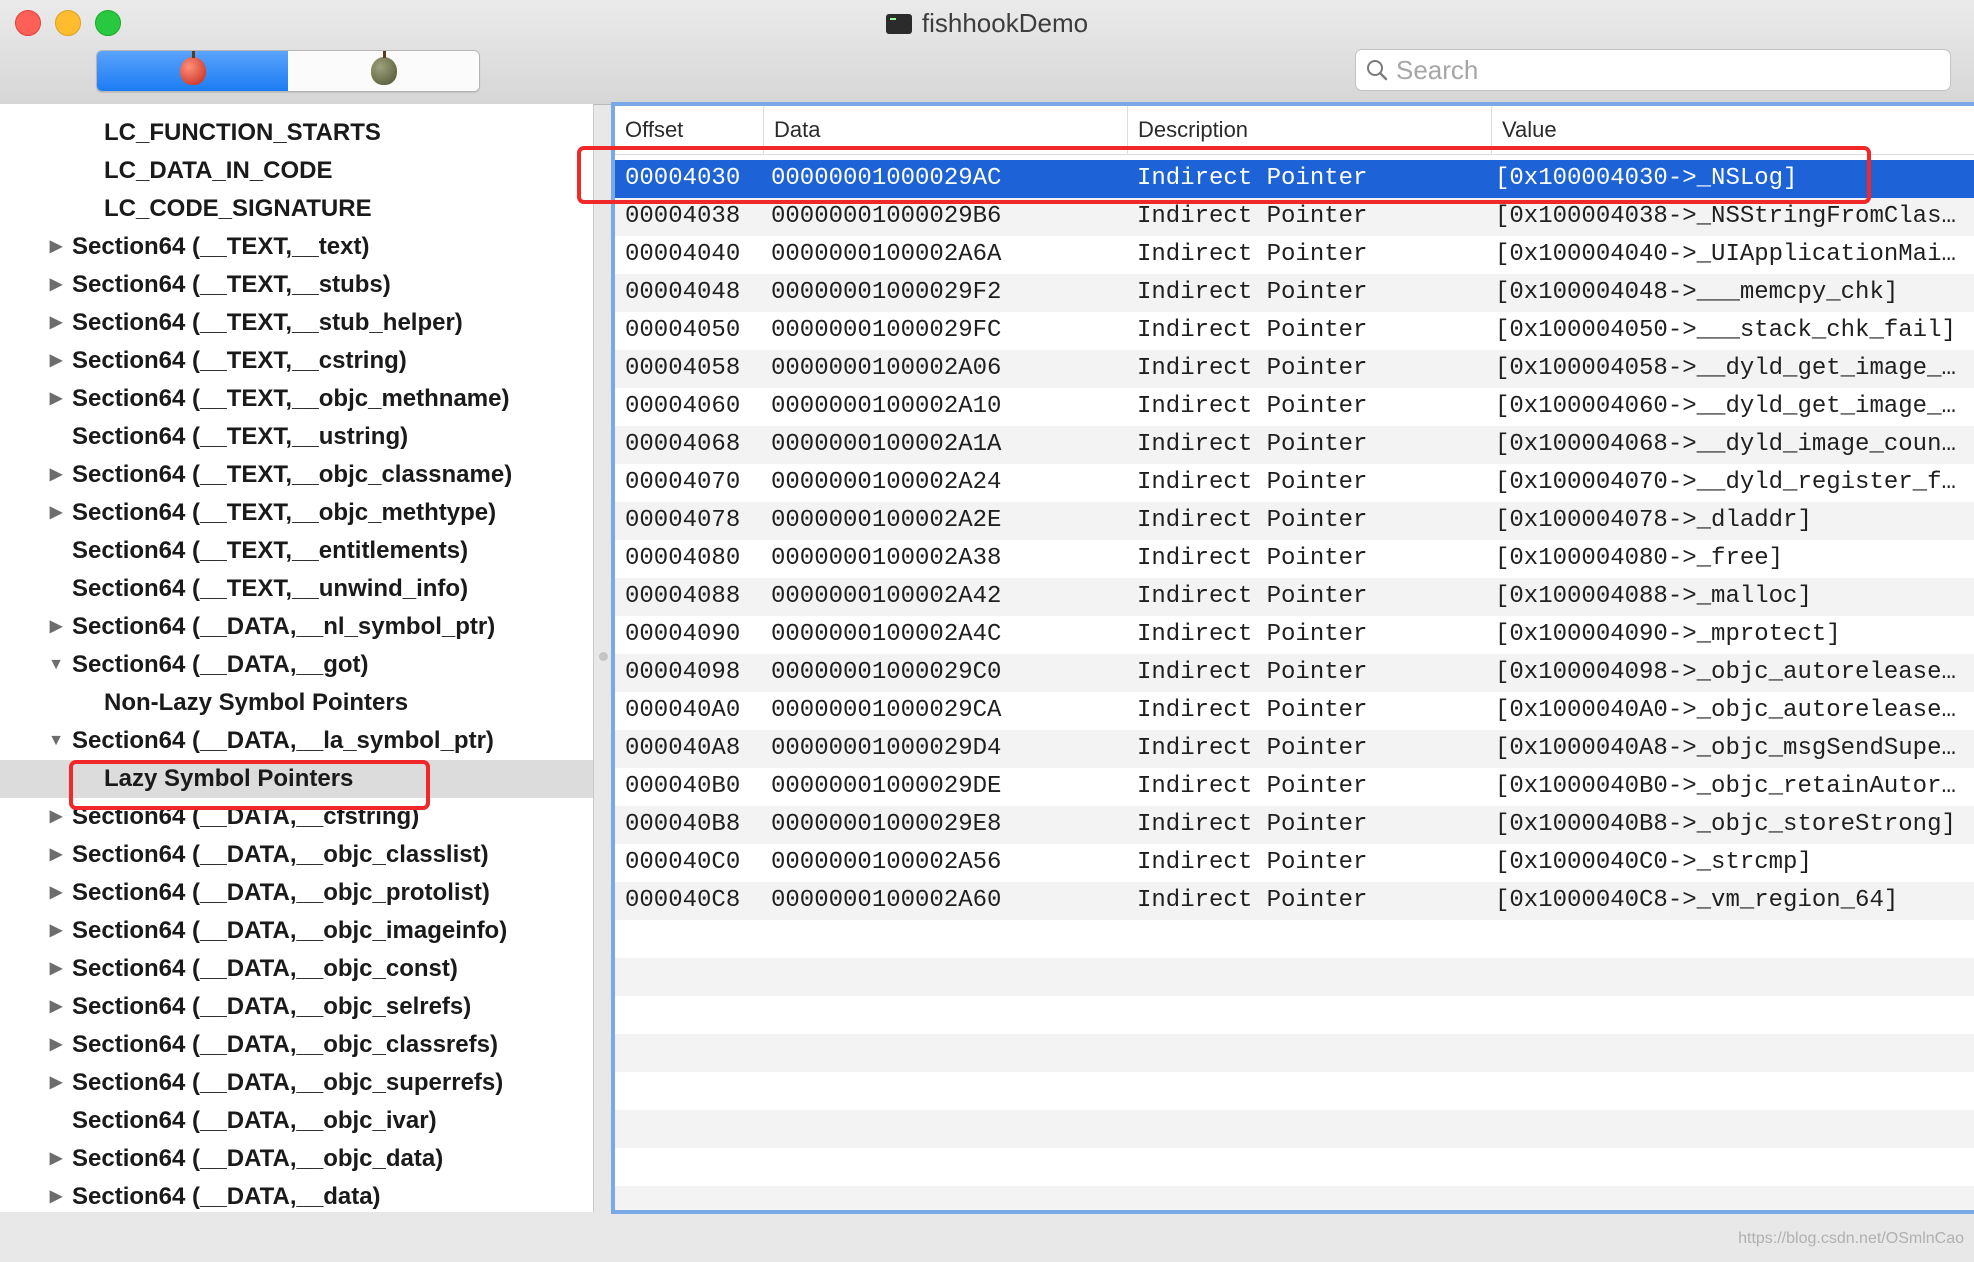 This screenshot has width=1974, height=1262. I want to click on split-view-divider-handle, so click(603, 656).